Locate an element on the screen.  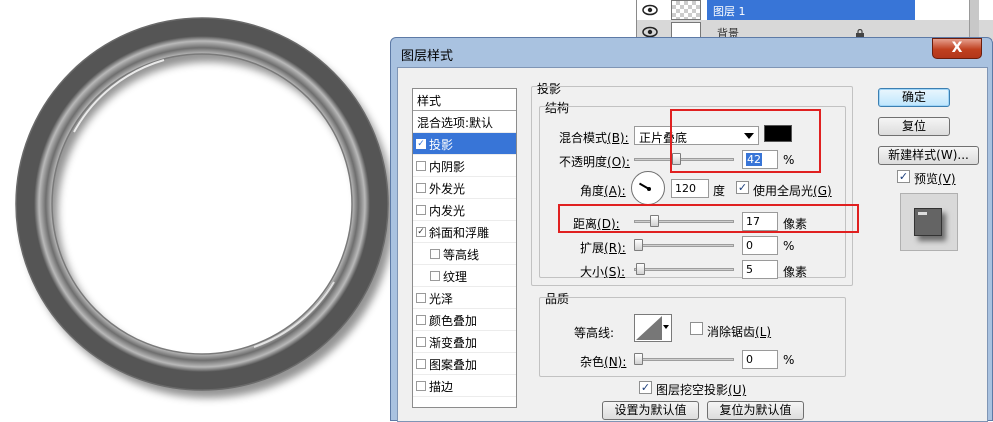
blend-mode-label: 混合模式(B): is located at coordinates (594, 138).